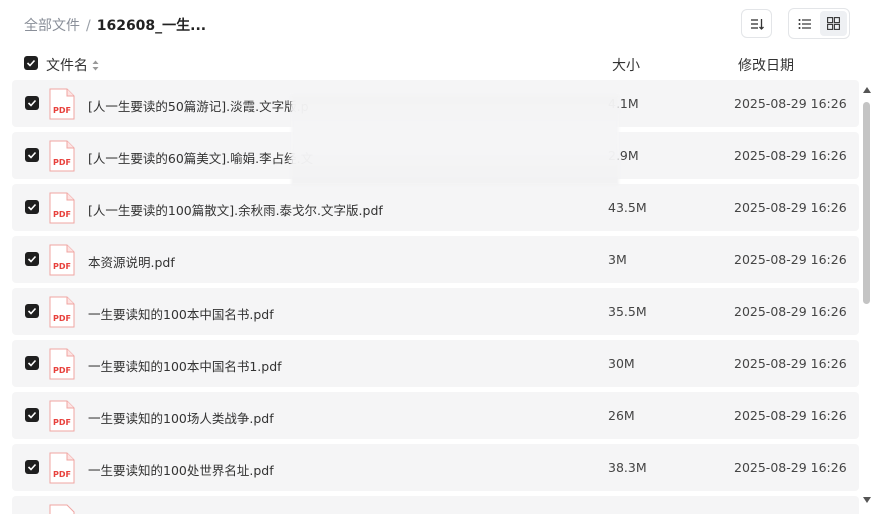 The height and width of the screenshot is (514, 874). Describe the element at coordinates (435, 259) in the screenshot. I see `table-row: PDF 本资源说明.pdf 3M 2025-08-29 16:26` at that location.